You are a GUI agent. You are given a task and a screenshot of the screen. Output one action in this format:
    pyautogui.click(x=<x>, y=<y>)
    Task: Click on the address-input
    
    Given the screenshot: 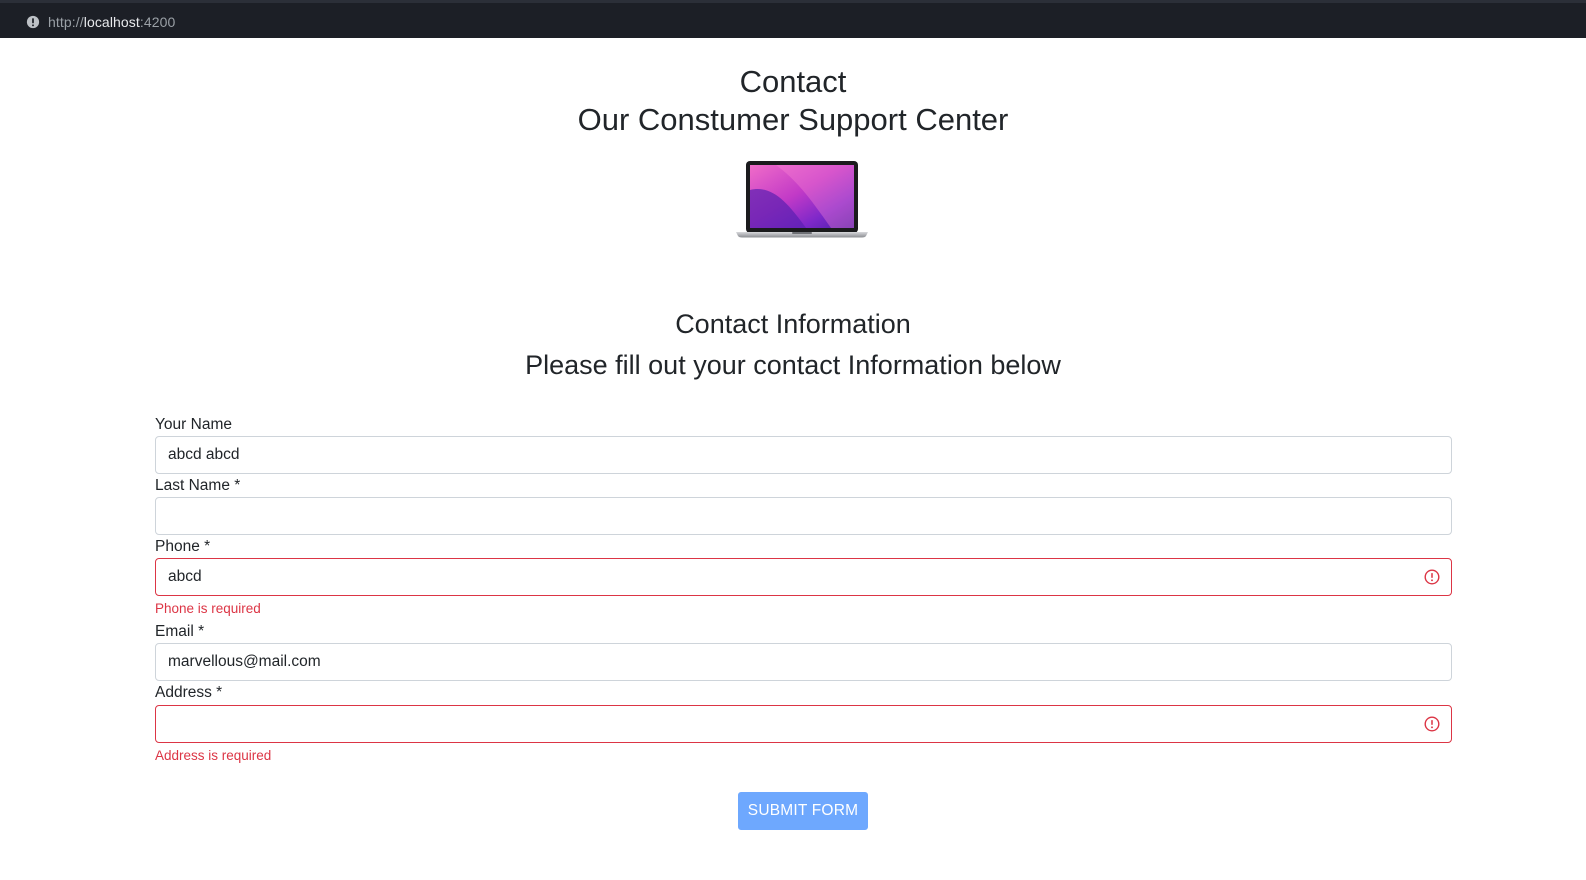 What is the action you would take?
    pyautogui.click(x=803, y=724)
    